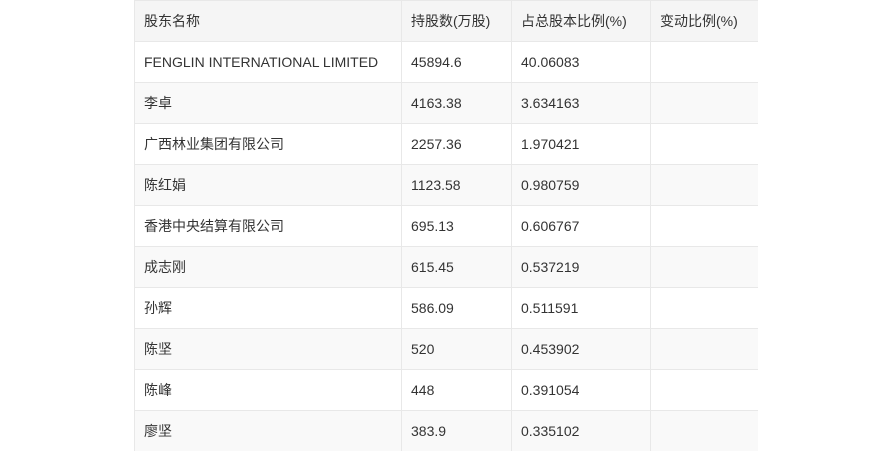 The height and width of the screenshot is (451, 893). Describe the element at coordinates (456, 308) in the screenshot. I see `cell-shares-held: 586.09` at that location.